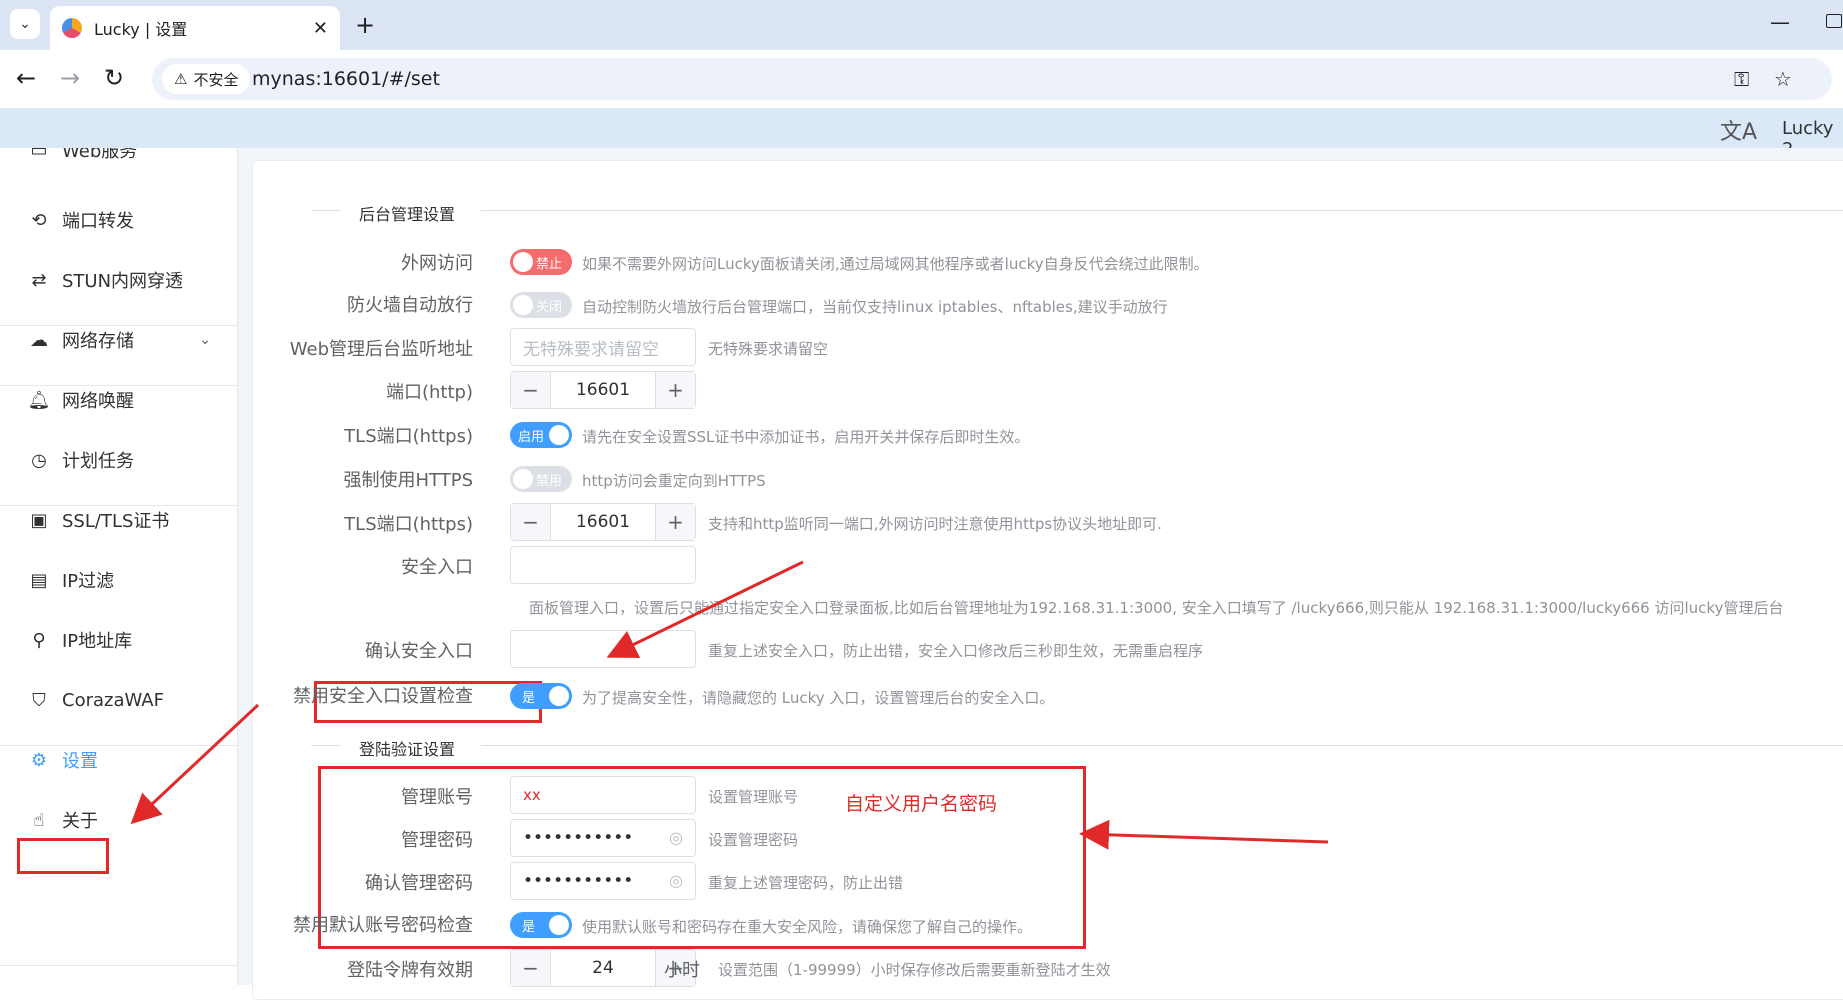 This screenshot has width=1843, height=1000. What do you see at coordinates (992, 79) in the screenshot?
I see `address-bar: ⚠ 不安全 mynas:16601/#/set ⚿ ☆` at bounding box center [992, 79].